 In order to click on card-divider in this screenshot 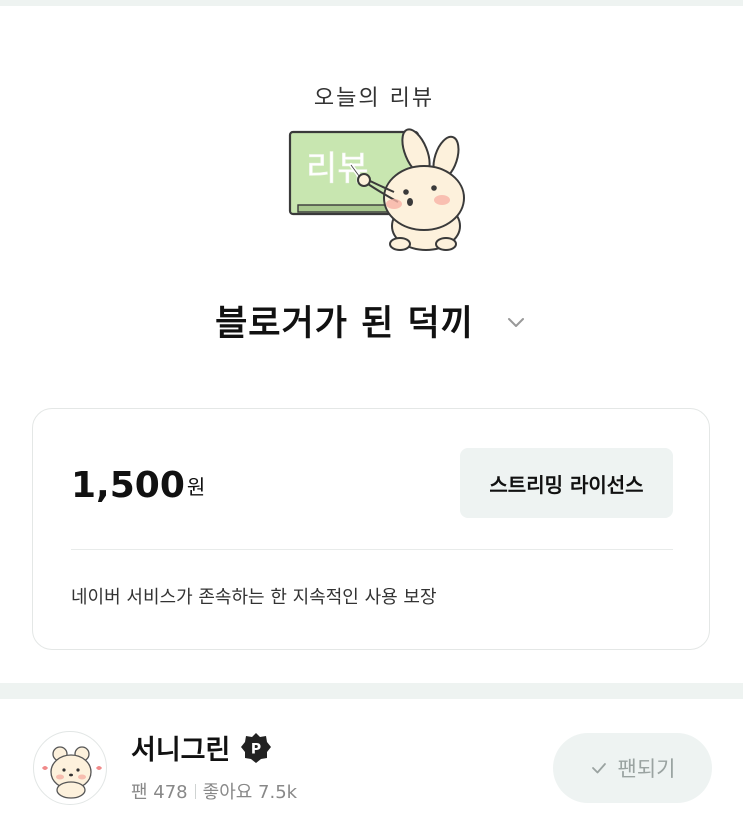, I will do `click(372, 549)`.